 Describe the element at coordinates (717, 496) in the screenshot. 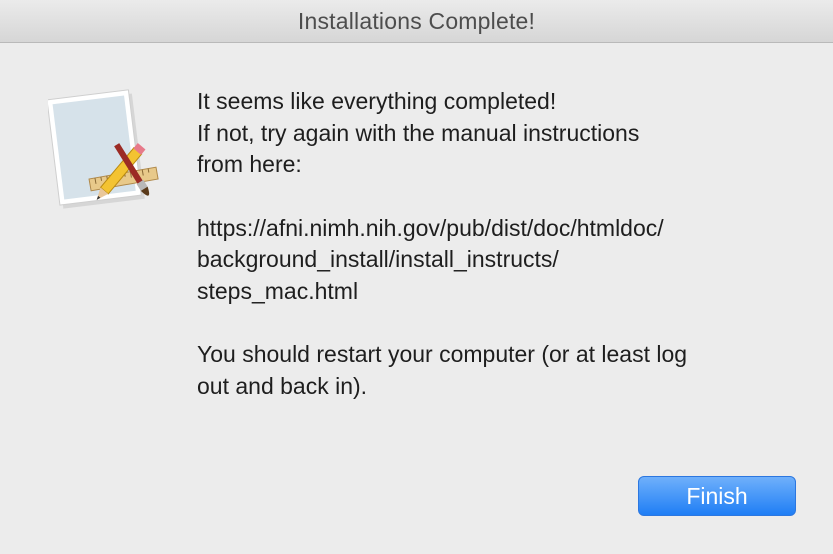

I see `finish-button: Finish` at that location.